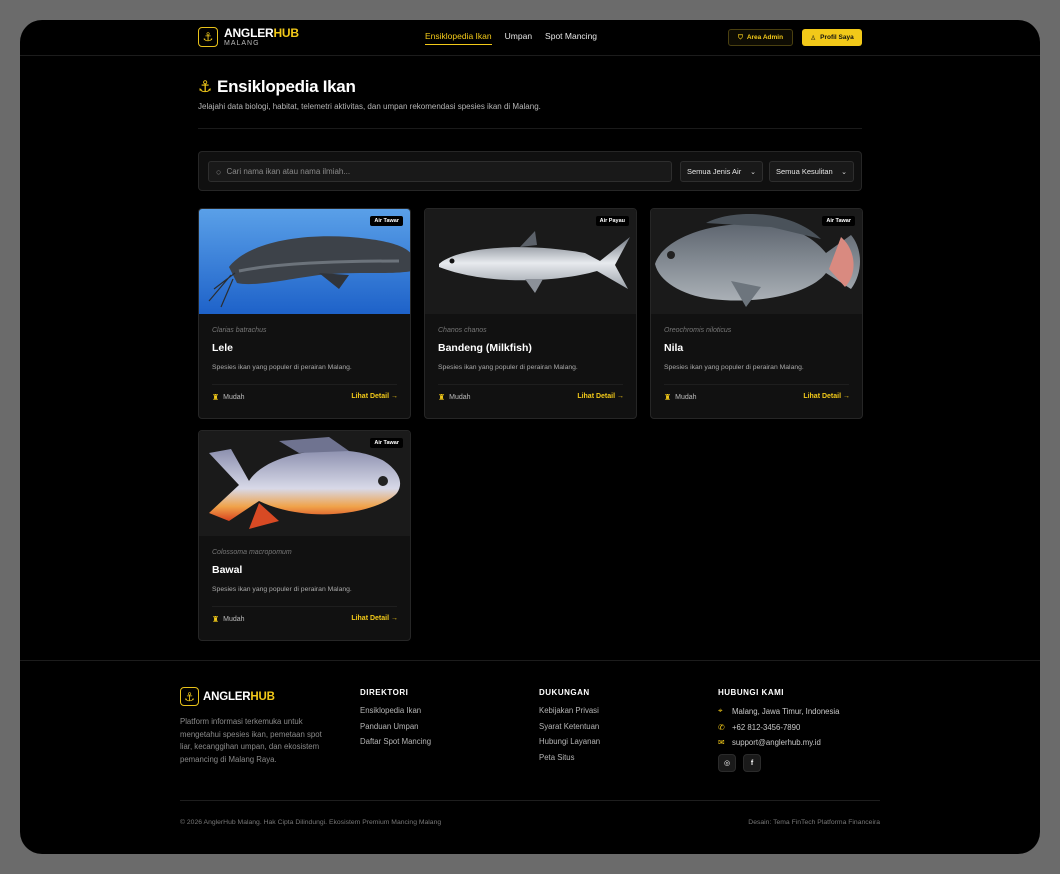  Describe the element at coordinates (698, 330) in the screenshot. I see `scientific-name: Oreochromis niloticus` at that location.